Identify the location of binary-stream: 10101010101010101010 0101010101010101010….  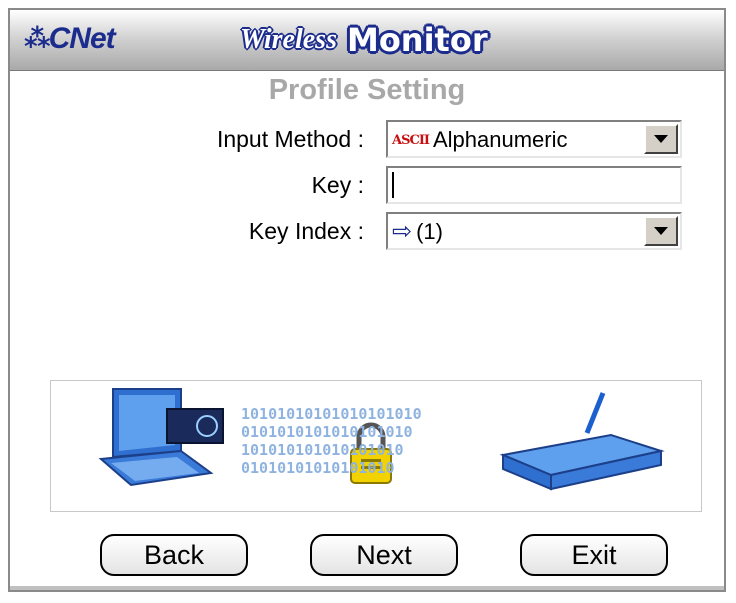
(331, 441).